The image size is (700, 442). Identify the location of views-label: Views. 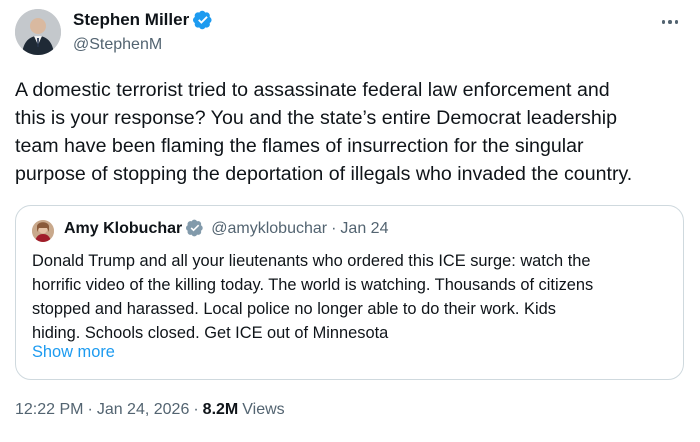
(263, 409).